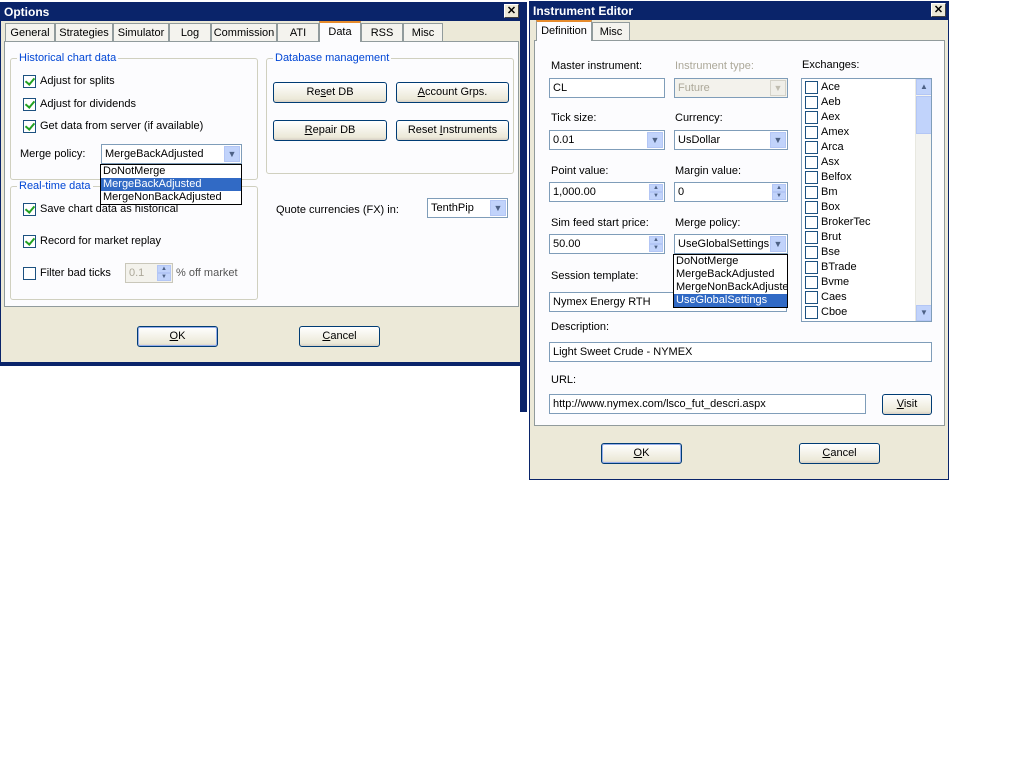 The height and width of the screenshot is (757, 1024). What do you see at coordinates (923, 87) in the screenshot?
I see `scroll-up-icon: ▲` at bounding box center [923, 87].